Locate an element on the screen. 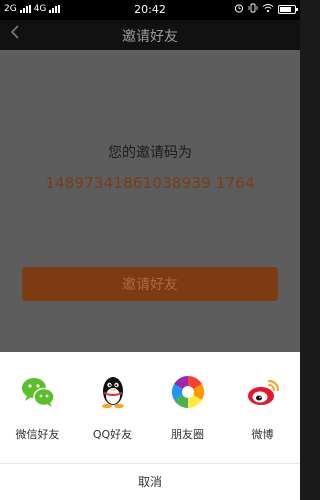 The width and height of the screenshot is (320, 500). app-header: 邀请好友 is located at coordinates (150, 35).